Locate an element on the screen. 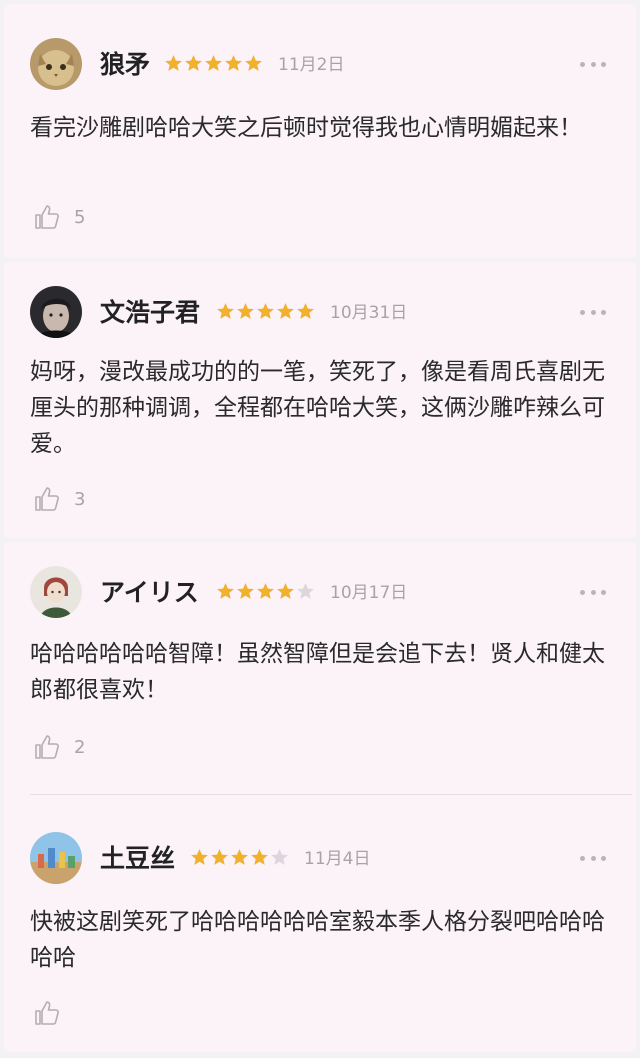 This screenshot has height=1058, width=640. like-count: 3 is located at coordinates (80, 499).